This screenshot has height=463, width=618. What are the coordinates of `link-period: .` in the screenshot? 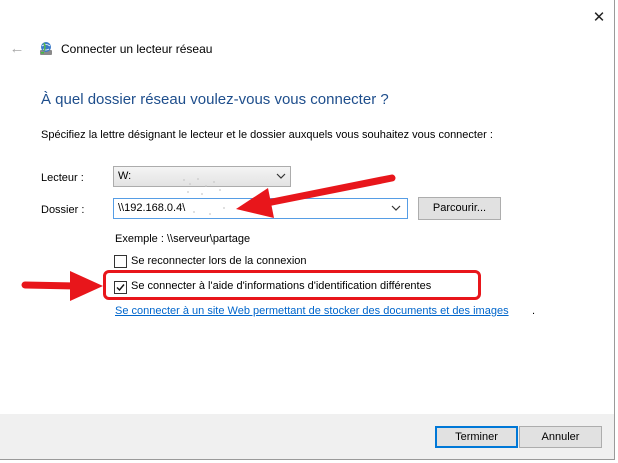 It's located at (534, 311).